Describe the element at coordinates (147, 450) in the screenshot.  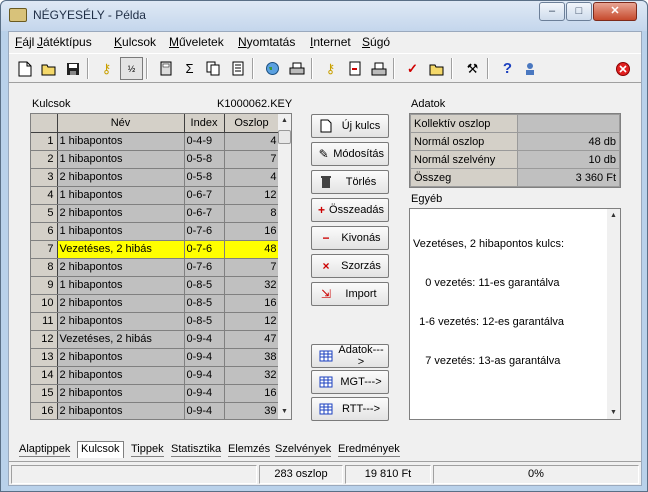
I see `tab-tippek: Tippek` at that location.